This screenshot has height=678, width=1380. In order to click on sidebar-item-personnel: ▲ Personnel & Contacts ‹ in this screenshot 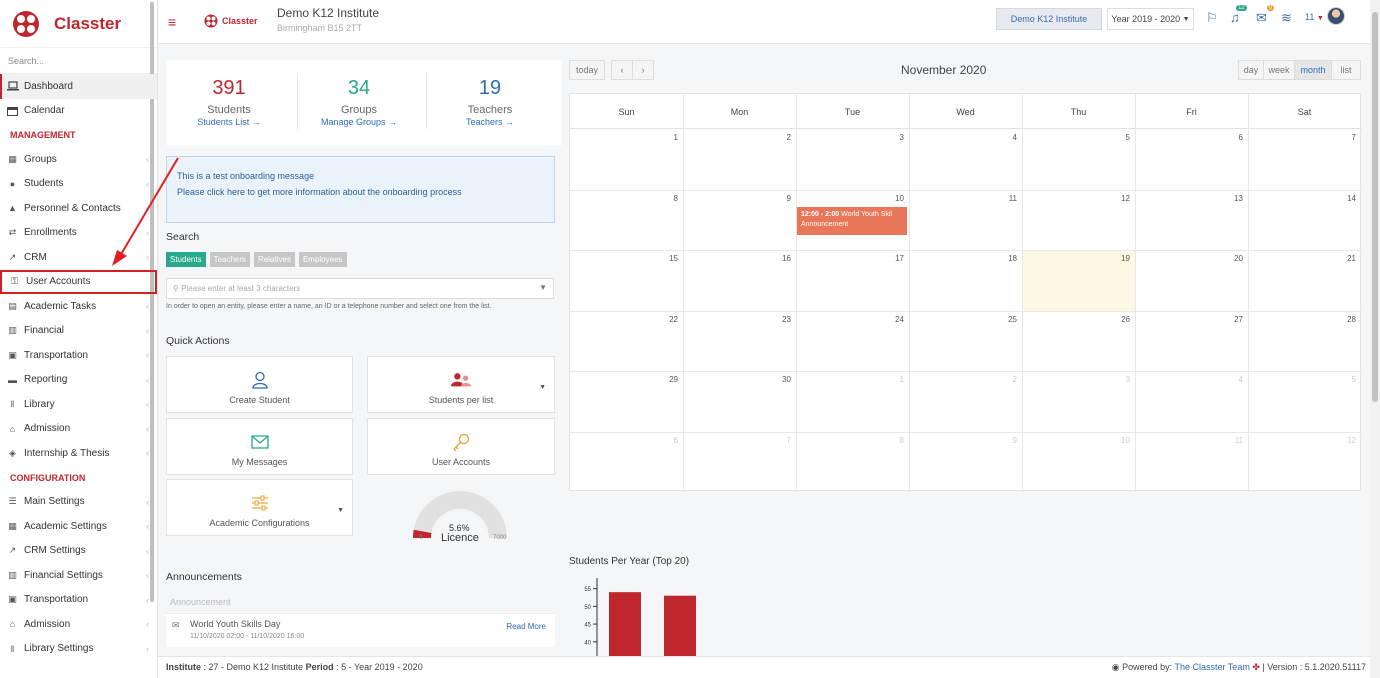, I will do `click(78, 208)`.